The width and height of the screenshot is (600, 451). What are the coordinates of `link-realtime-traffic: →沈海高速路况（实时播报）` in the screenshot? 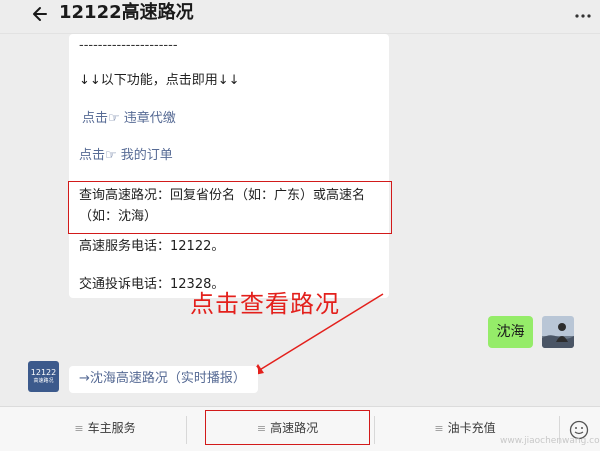 It's located at (162, 379).